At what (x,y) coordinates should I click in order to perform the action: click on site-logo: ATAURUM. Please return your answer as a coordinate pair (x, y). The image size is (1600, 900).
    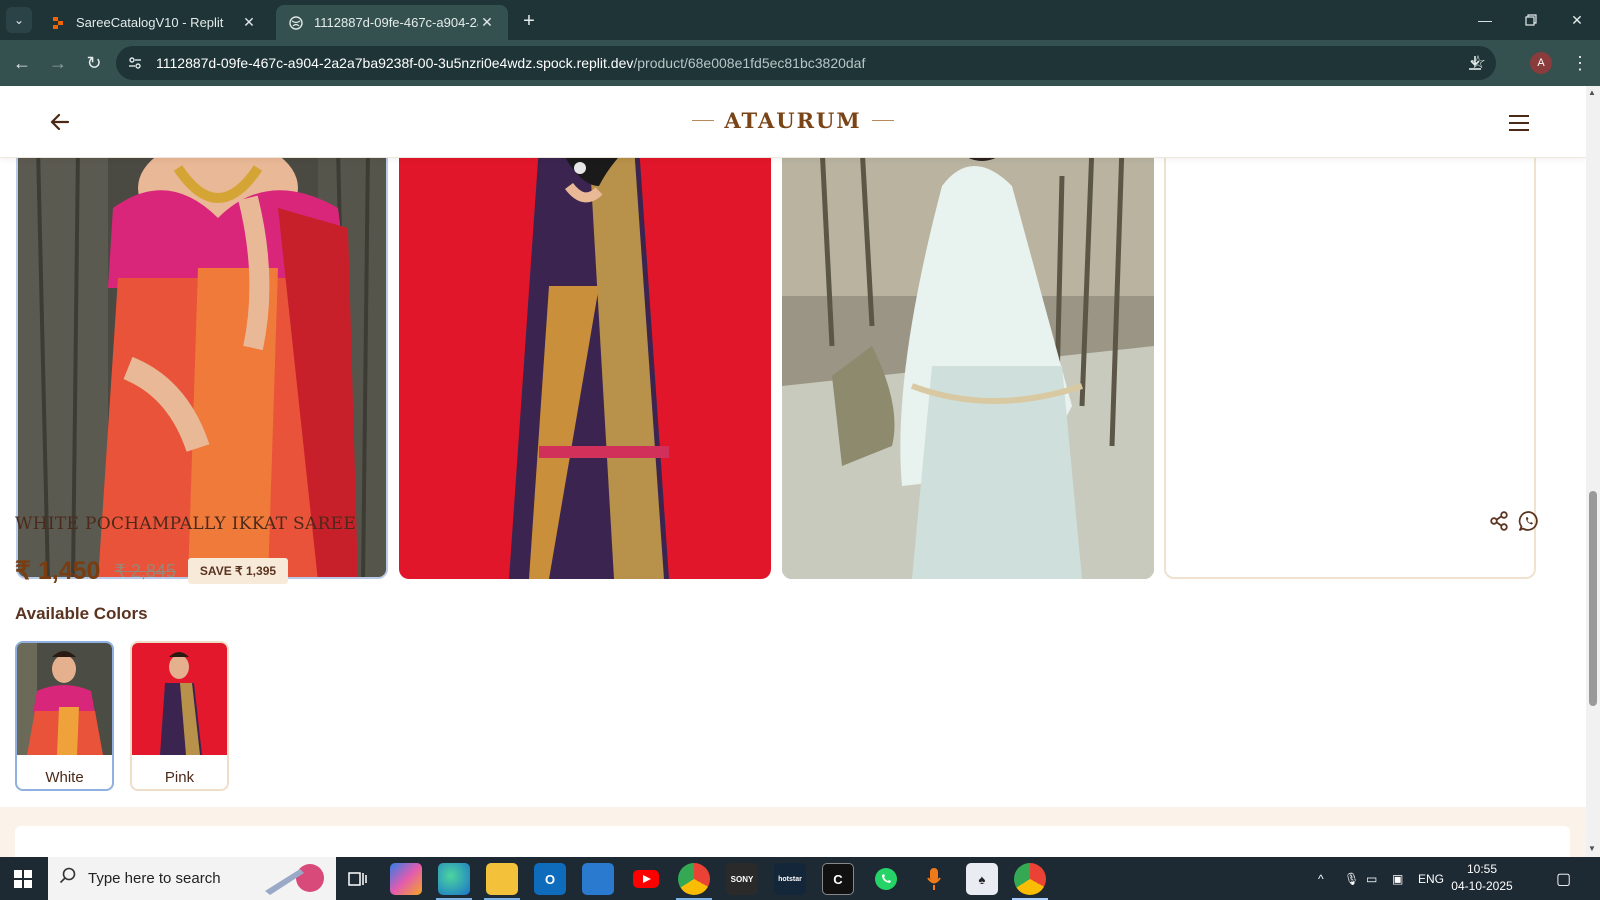
    Looking at the image, I should click on (793, 120).